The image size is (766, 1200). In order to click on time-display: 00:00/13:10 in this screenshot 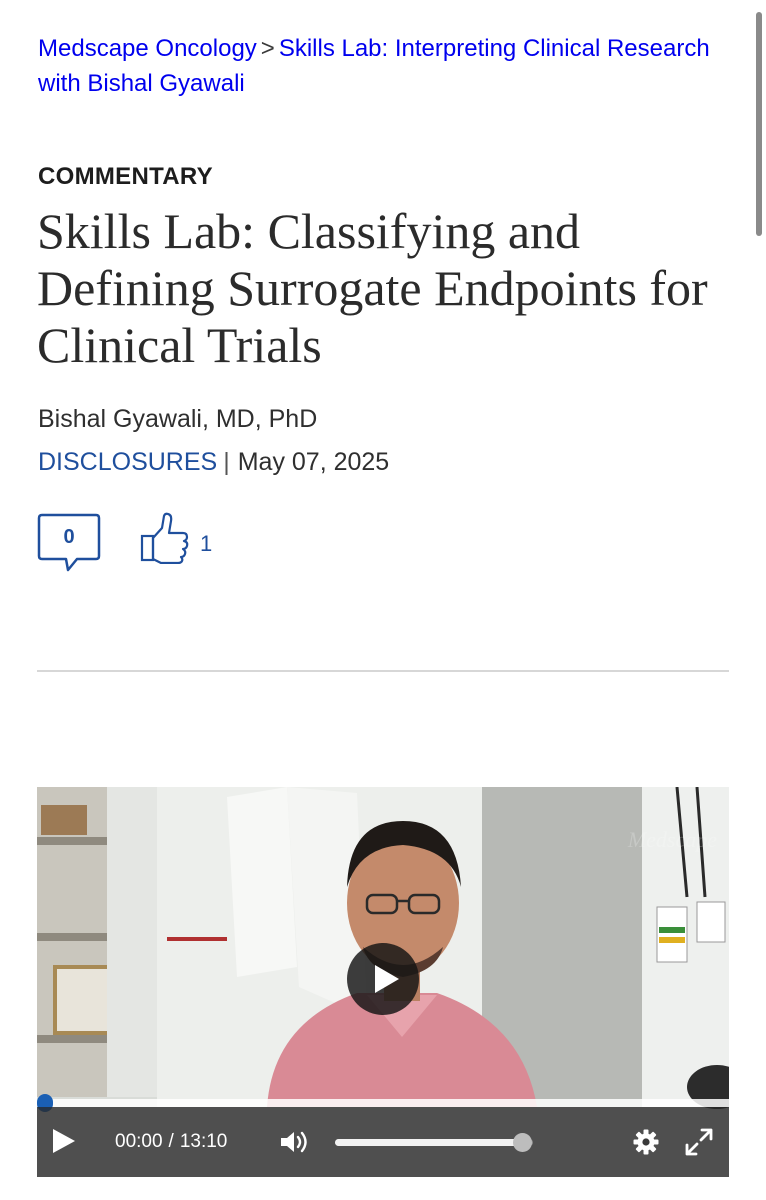, I will do `click(171, 1142)`.